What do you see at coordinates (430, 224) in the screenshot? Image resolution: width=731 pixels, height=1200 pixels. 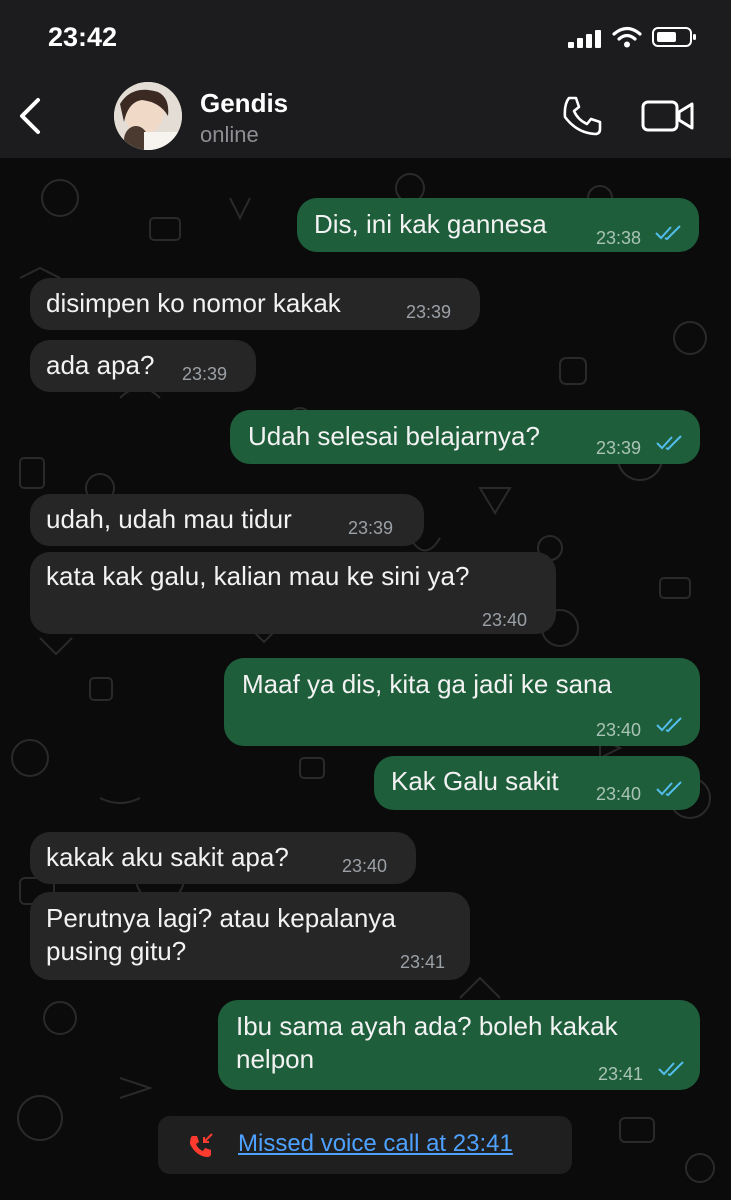 I see `message-text: Dis, ini kak gannesa` at bounding box center [430, 224].